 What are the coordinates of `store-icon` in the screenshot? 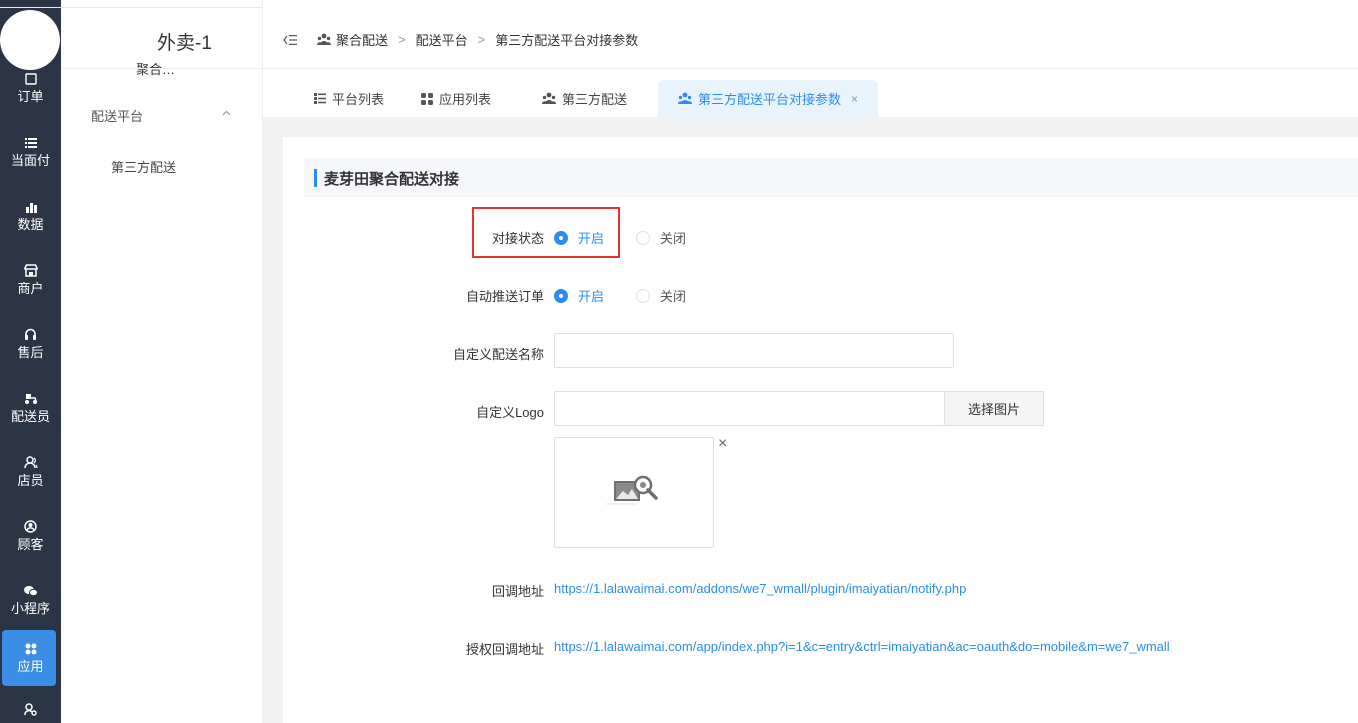 It's located at (30, 271).